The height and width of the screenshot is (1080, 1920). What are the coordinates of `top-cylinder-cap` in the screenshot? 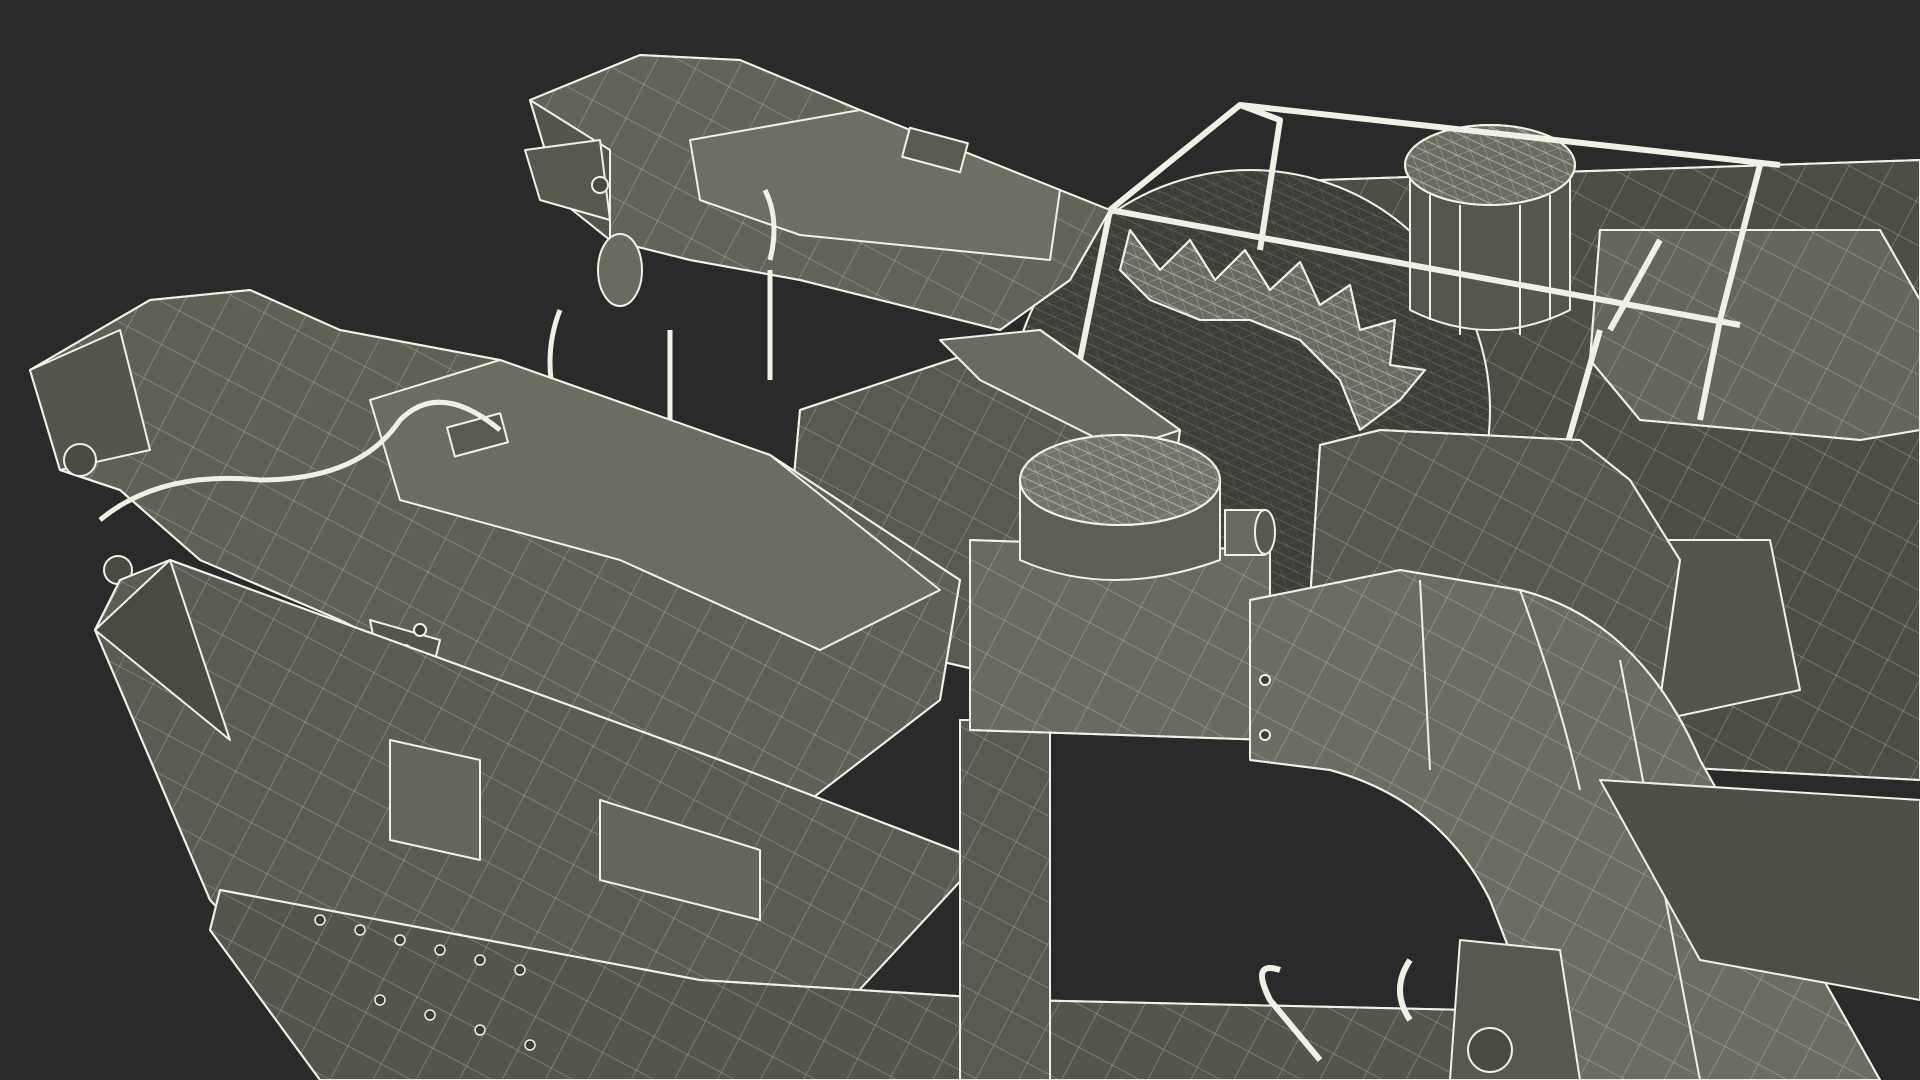 It's located at (1490, 229).